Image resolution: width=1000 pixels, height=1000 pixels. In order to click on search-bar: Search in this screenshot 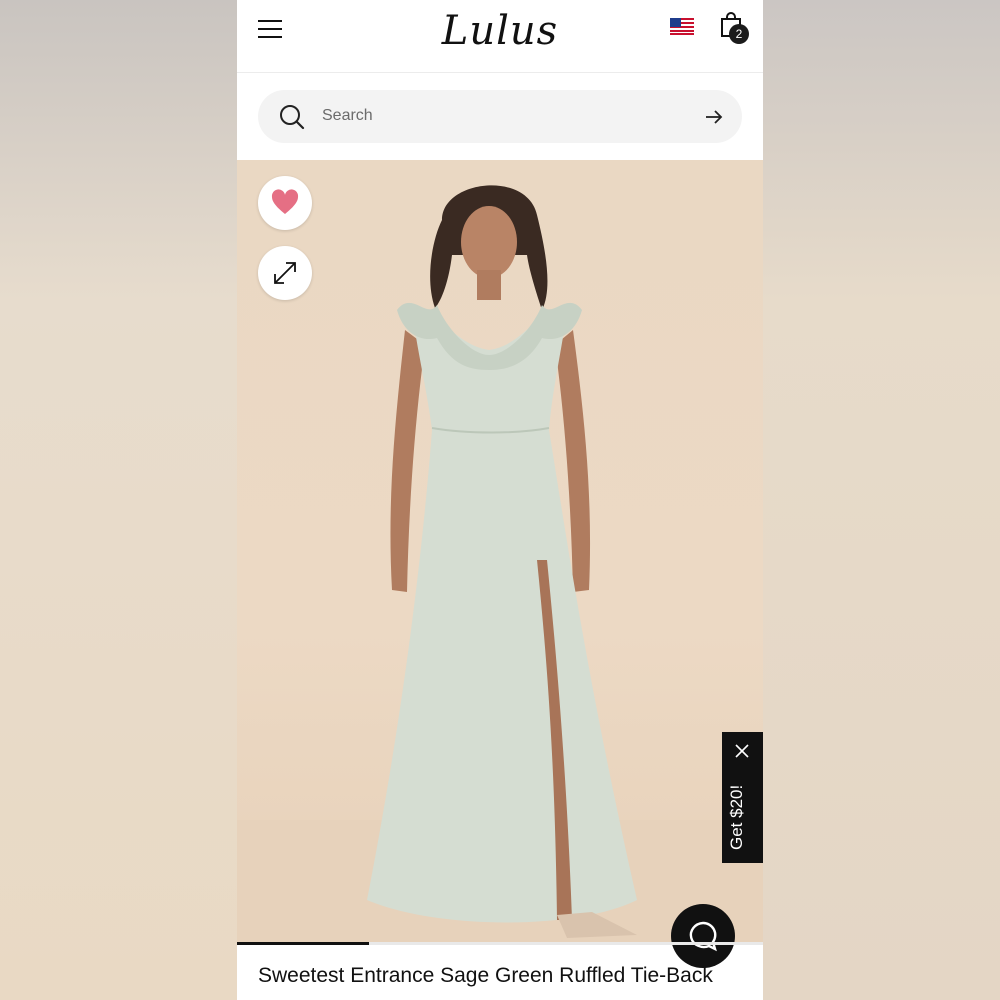, I will do `click(500, 116)`.